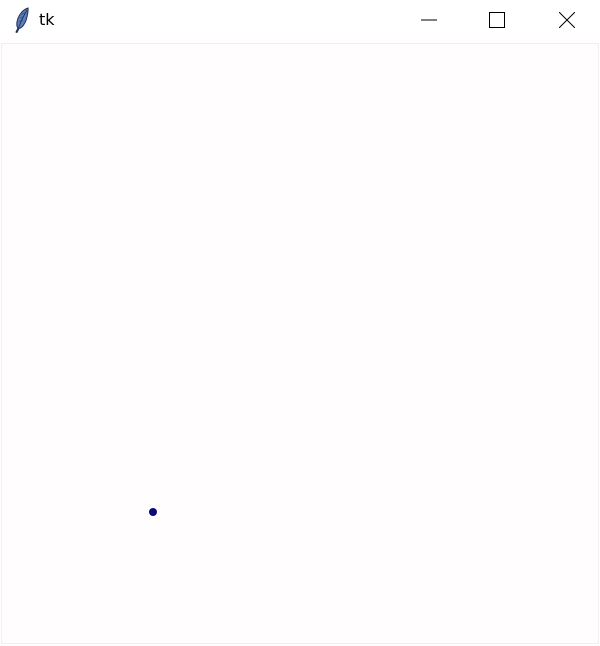  What do you see at coordinates (47, 19) in the screenshot?
I see `window-title: tk` at bounding box center [47, 19].